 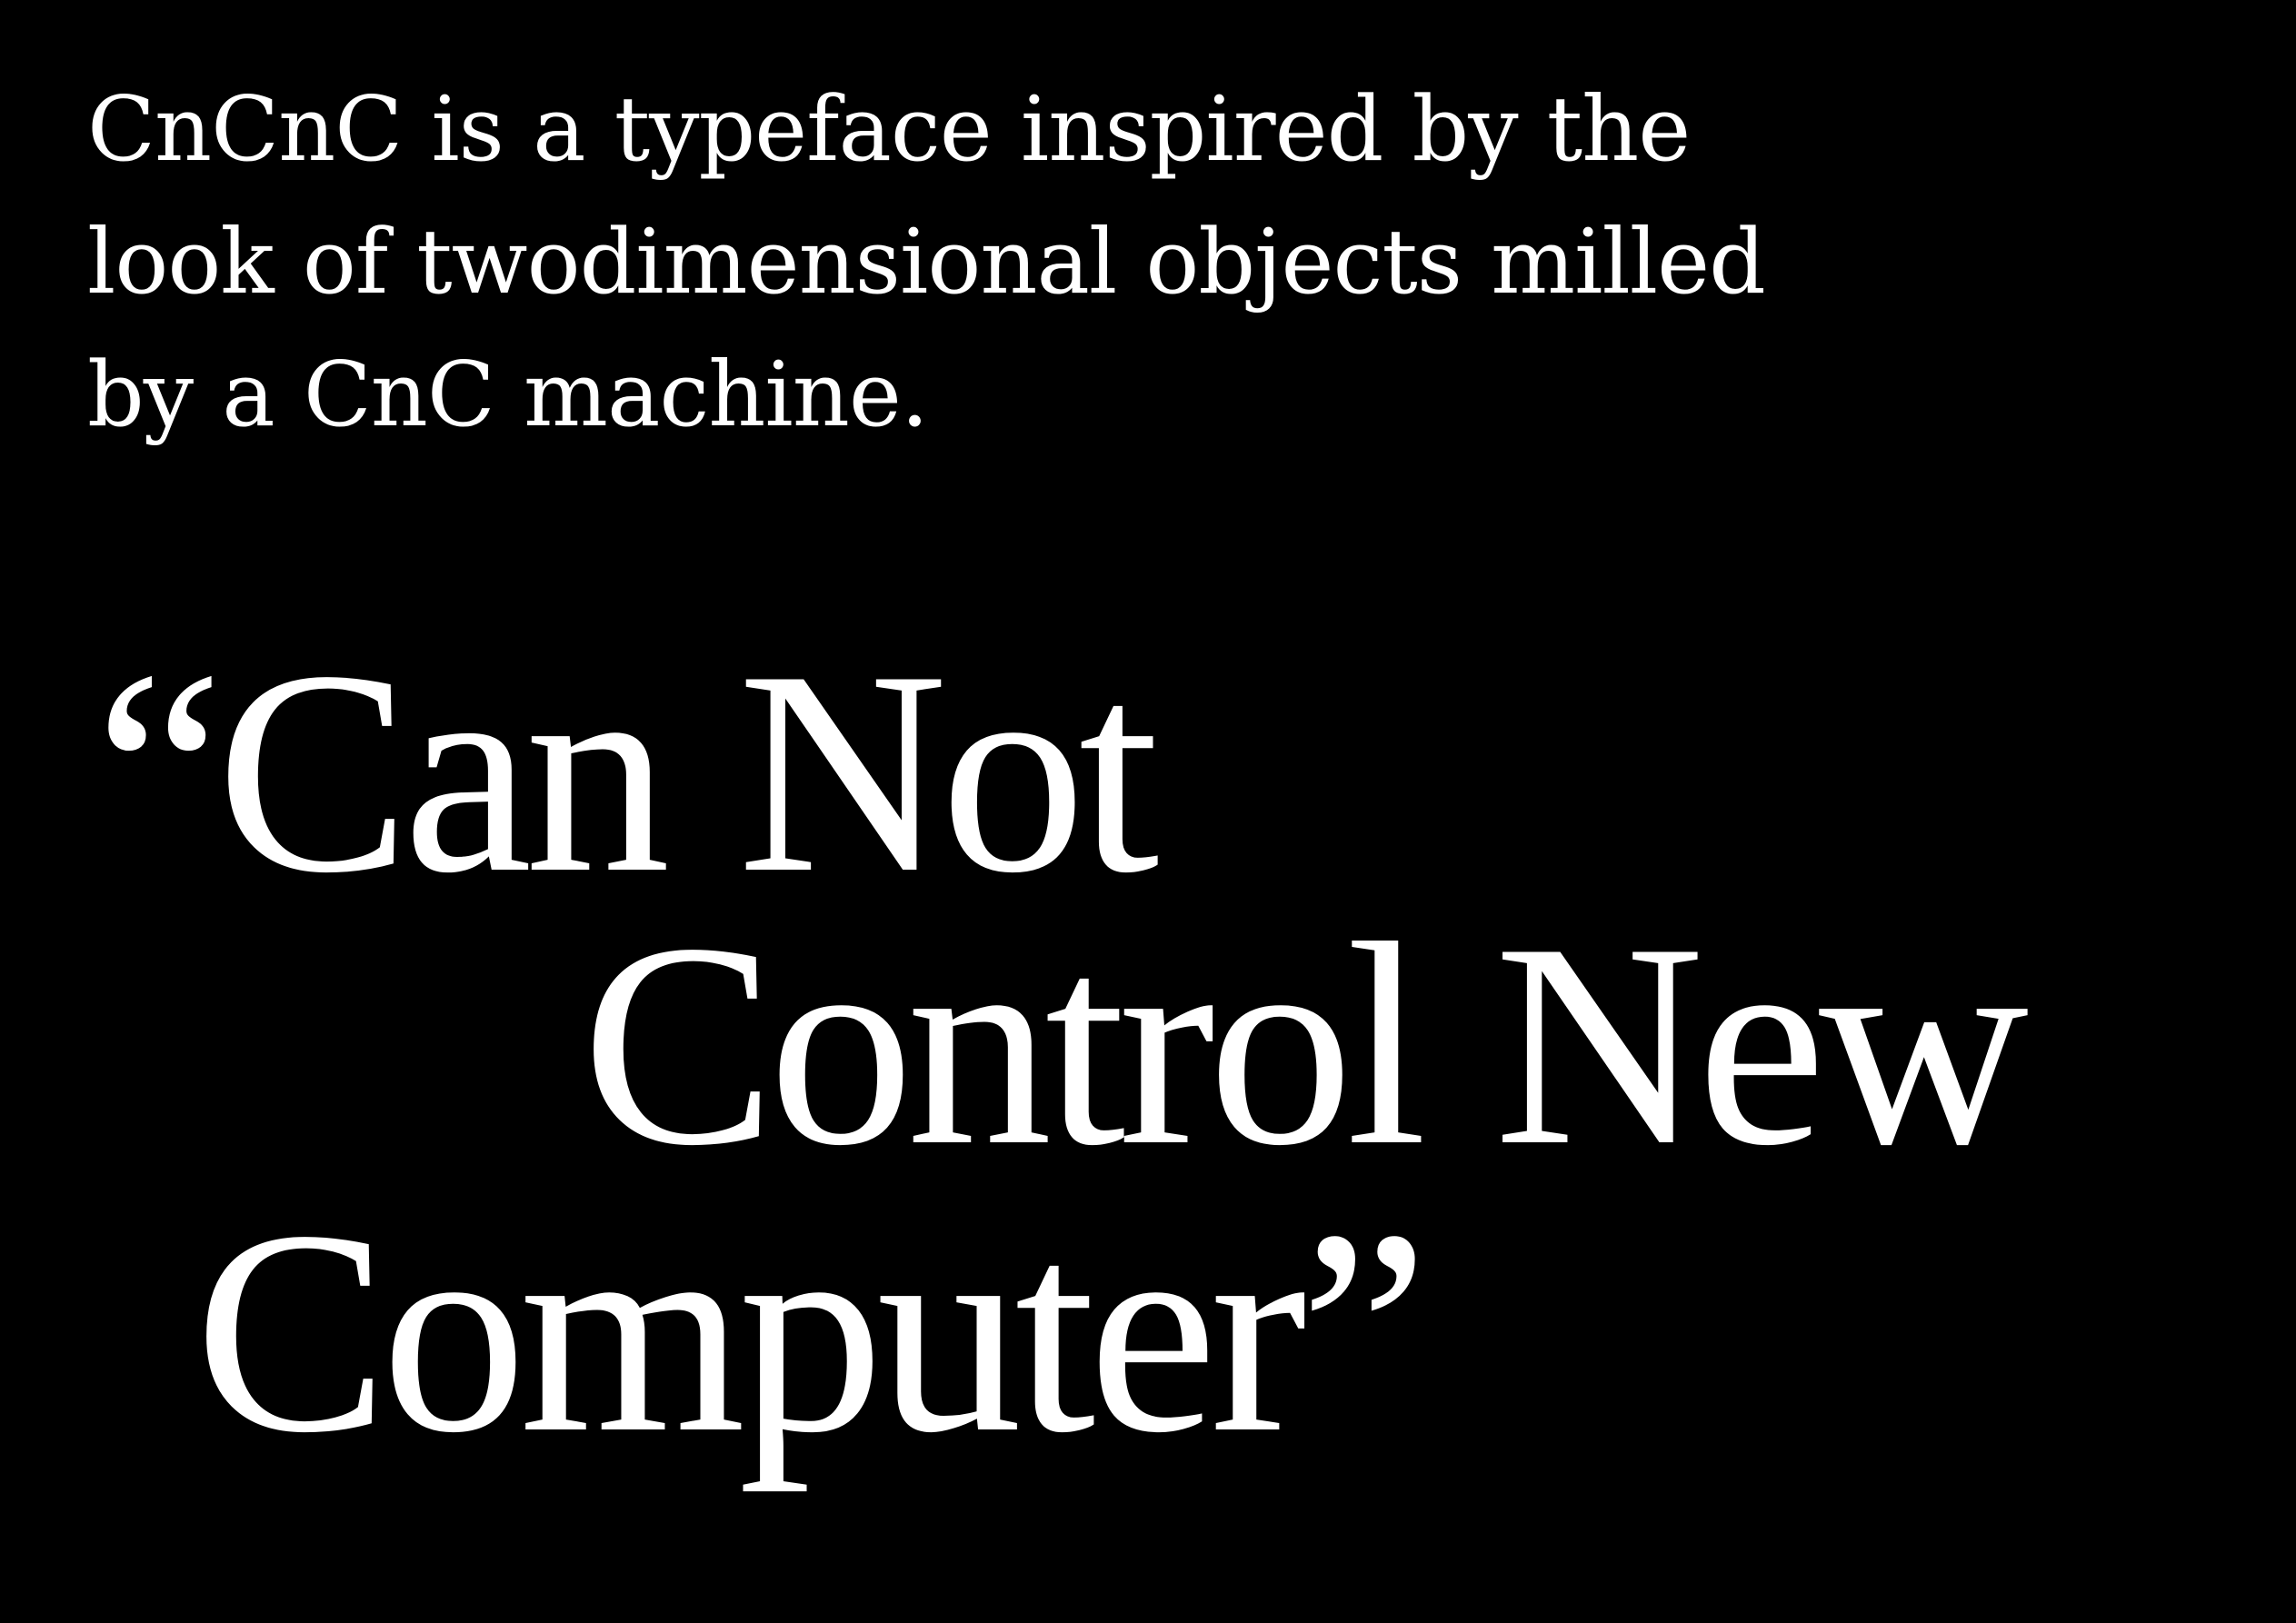 What do you see at coordinates (1305, 1045) in the screenshot?
I see `quote-line-2: Control New` at bounding box center [1305, 1045].